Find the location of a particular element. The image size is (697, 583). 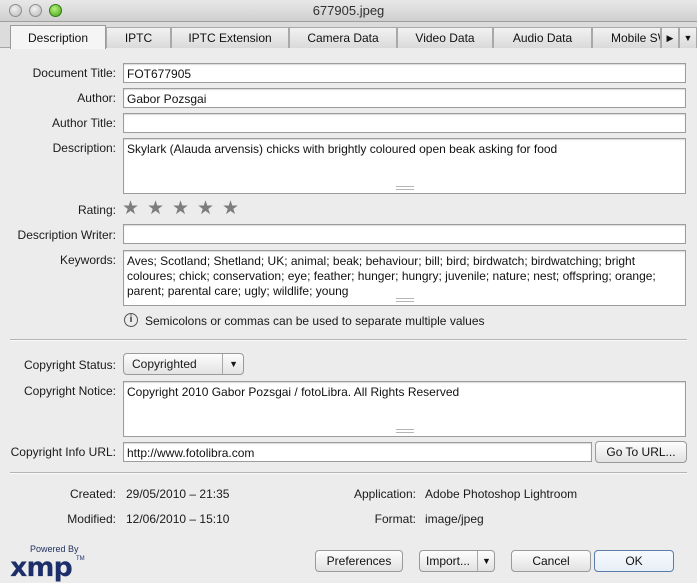

copyright-status-dropdown: Copyrighted ▼ is located at coordinates (183, 364).